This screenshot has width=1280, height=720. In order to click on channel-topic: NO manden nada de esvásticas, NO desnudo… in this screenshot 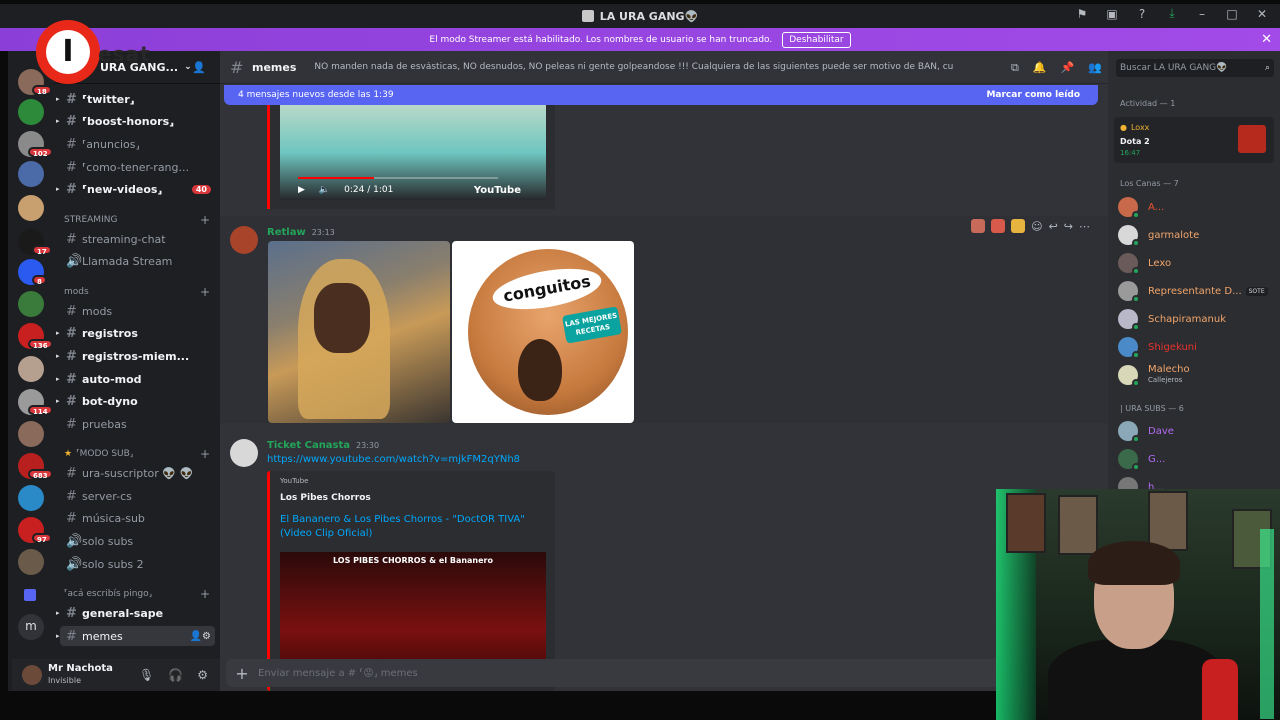, I will do `click(634, 67)`.